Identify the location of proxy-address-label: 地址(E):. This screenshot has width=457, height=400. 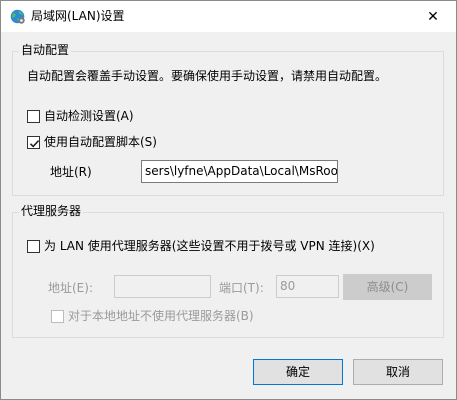
(70, 288).